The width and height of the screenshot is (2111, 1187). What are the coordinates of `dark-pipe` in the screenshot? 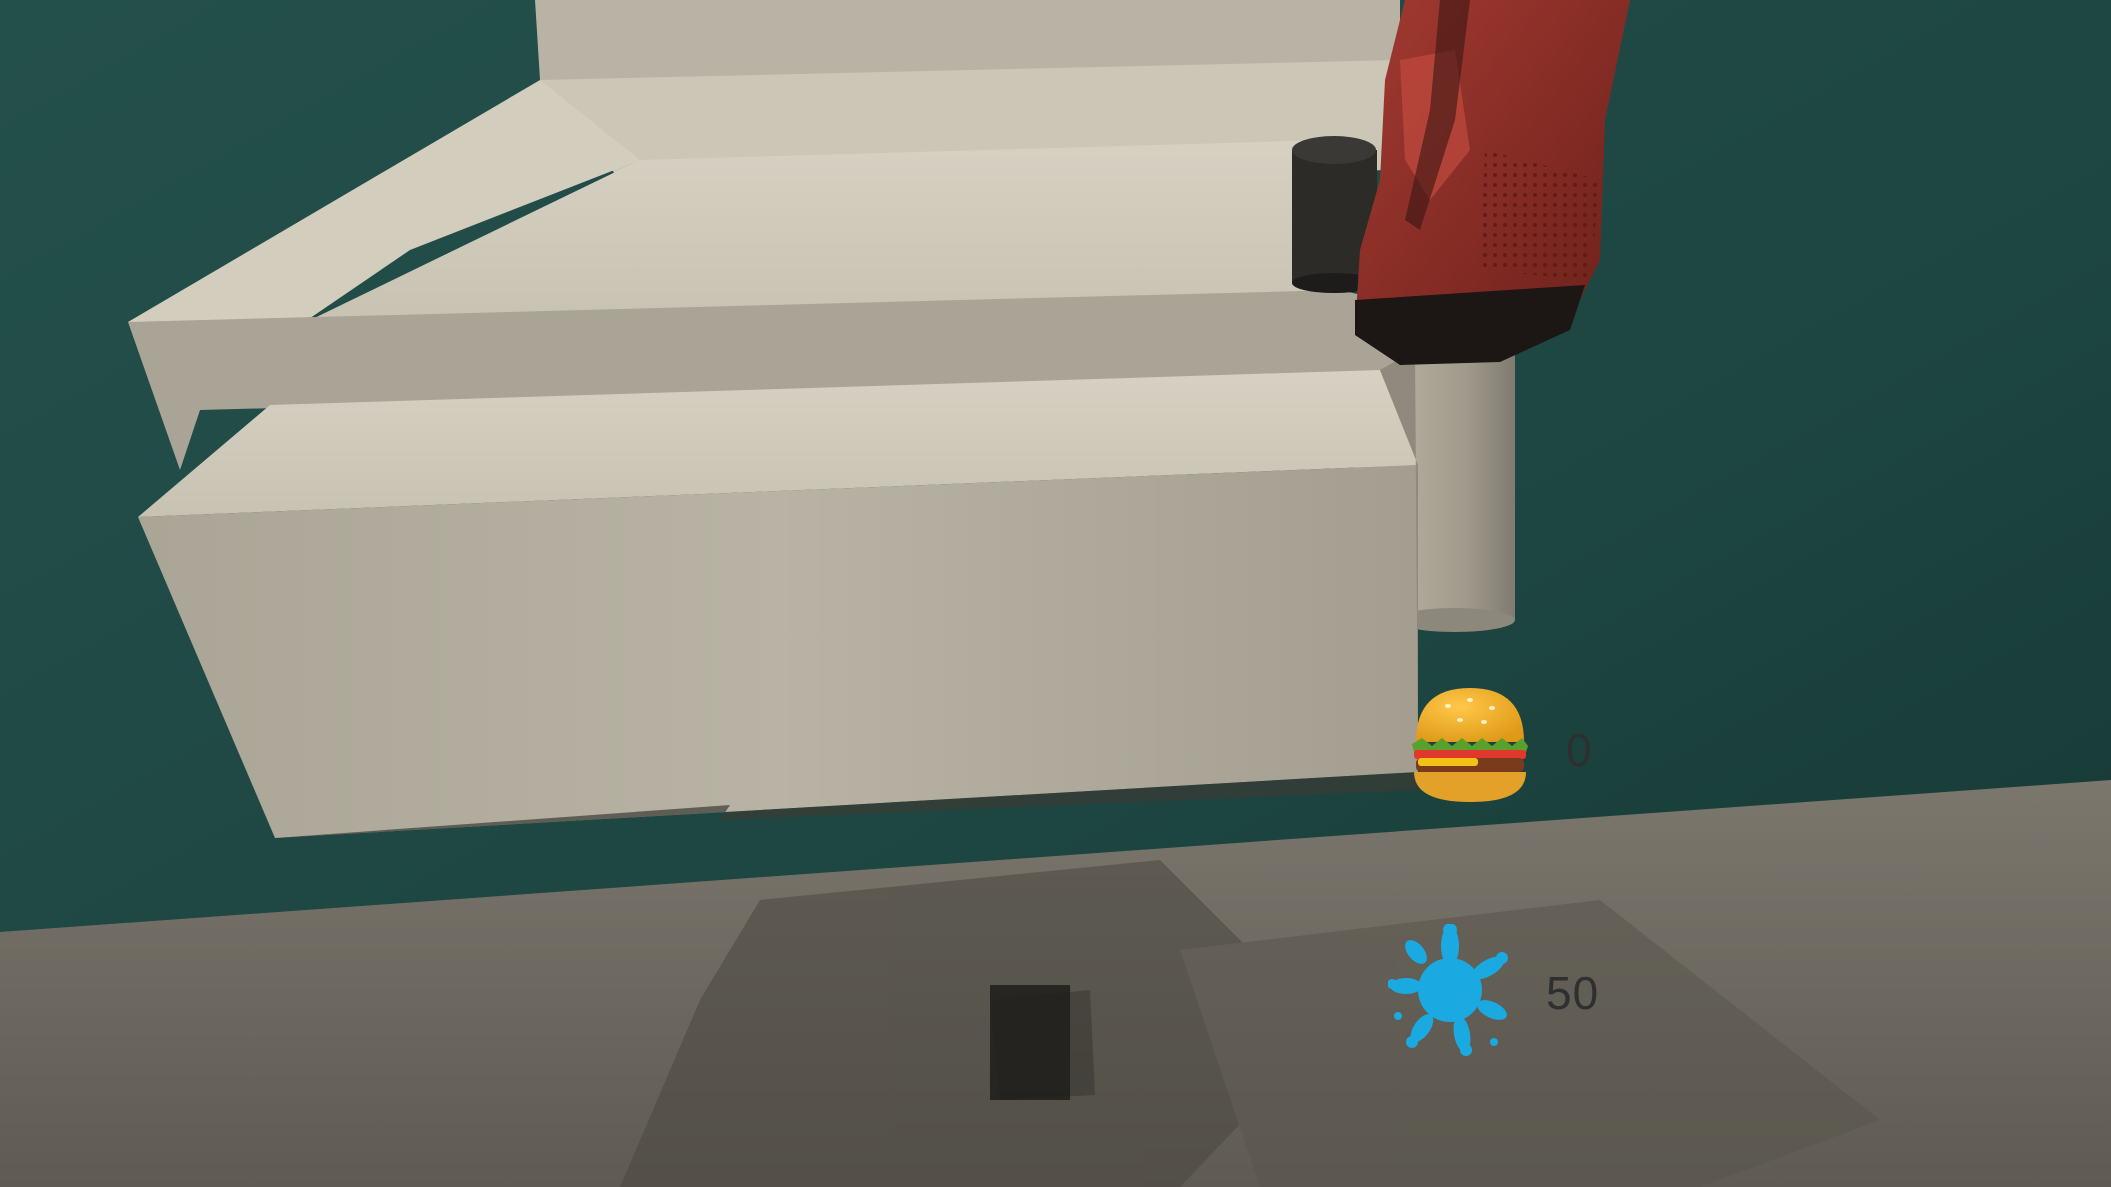 It's located at (1030, 1042).